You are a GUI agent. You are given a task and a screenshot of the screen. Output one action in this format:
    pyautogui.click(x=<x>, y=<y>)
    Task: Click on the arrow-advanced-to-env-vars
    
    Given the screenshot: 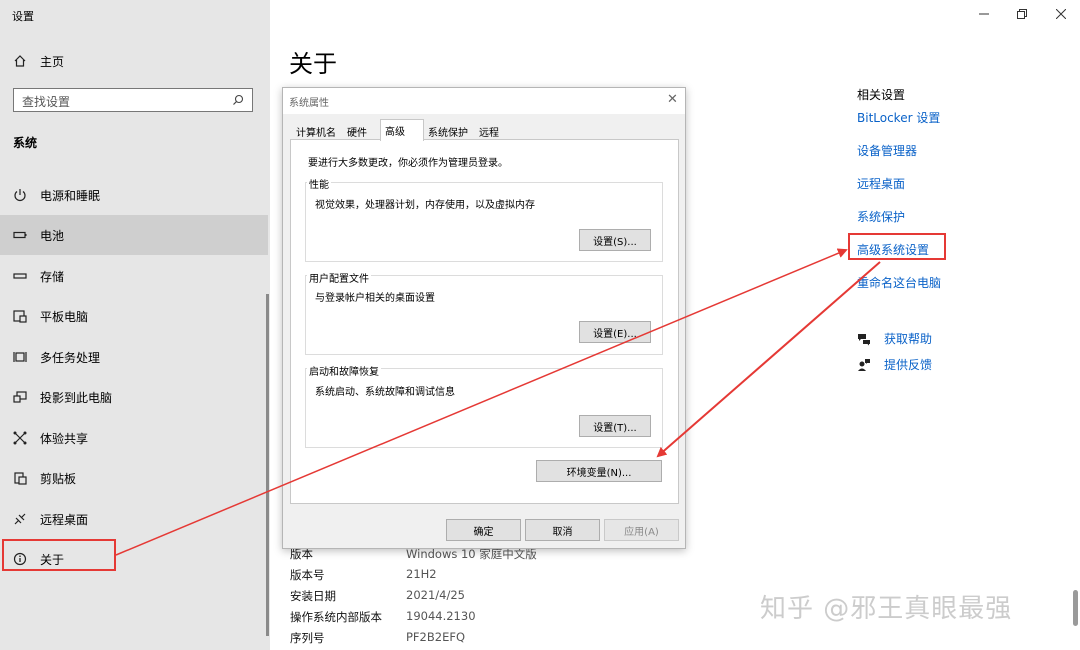 What is the action you would take?
    pyautogui.click(x=768, y=359)
    